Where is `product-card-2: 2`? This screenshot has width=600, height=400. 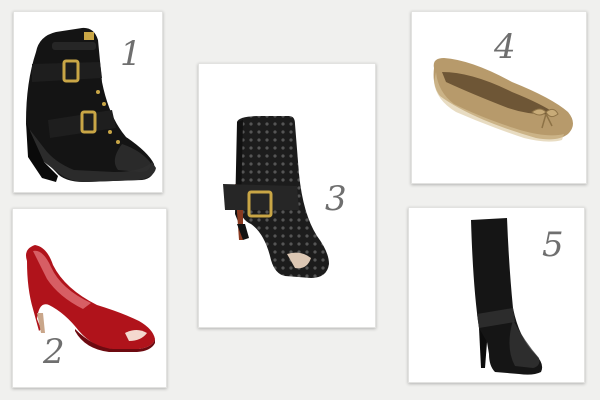
product-card-2: 2 is located at coordinates (89, 298).